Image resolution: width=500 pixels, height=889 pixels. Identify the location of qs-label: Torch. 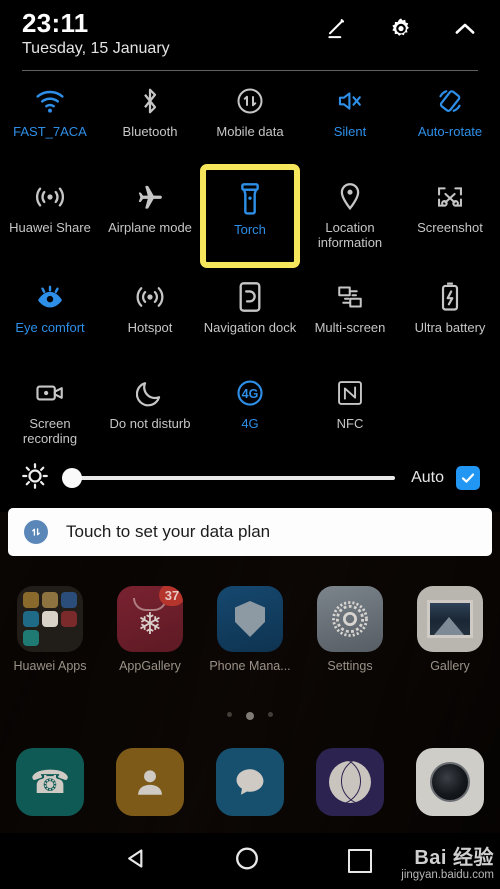
(250, 229).